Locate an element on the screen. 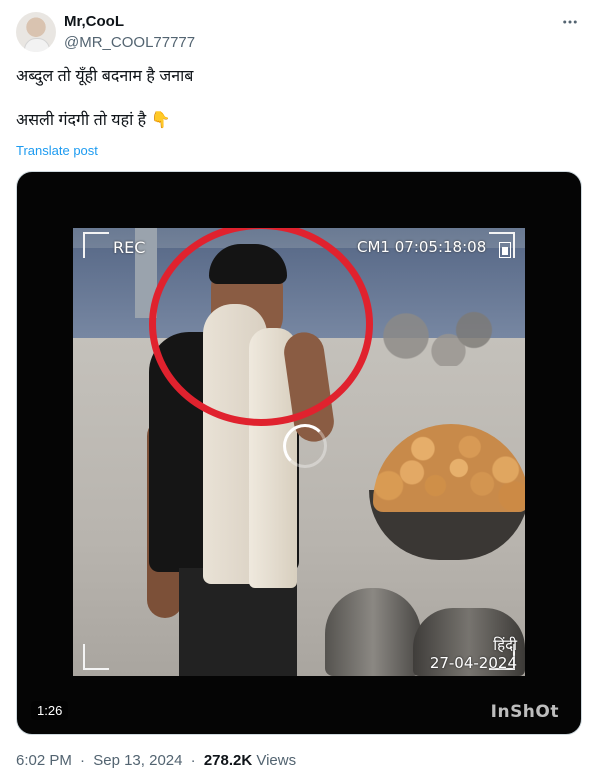  post-metadata: 6:02 PM · Sep 13, 2024 · 278.2K Views is located at coordinates (156, 760).